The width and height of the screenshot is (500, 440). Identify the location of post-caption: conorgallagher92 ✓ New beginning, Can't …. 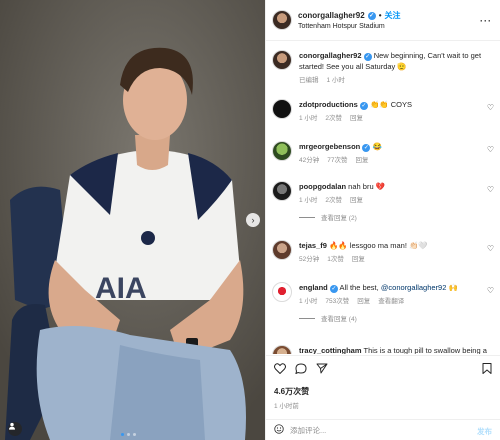
(383, 68).